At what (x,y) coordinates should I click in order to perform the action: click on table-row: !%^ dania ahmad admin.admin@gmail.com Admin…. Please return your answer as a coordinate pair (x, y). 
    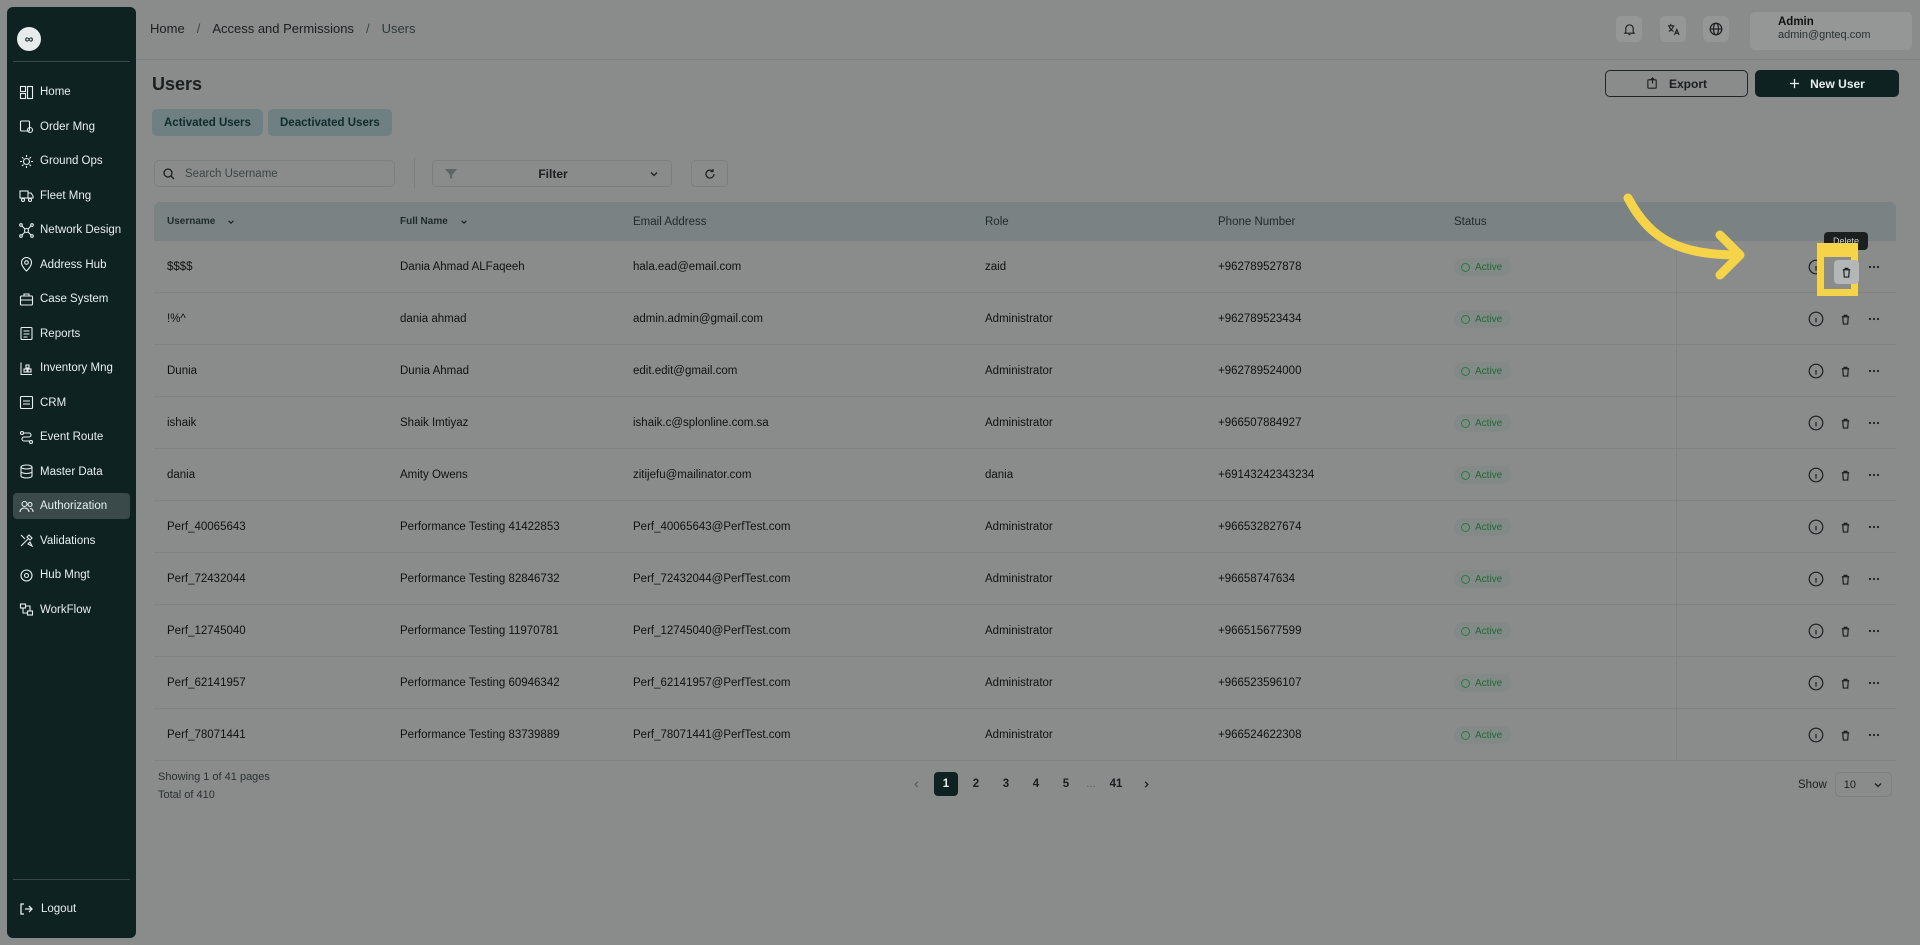
    Looking at the image, I should click on (1025, 319).